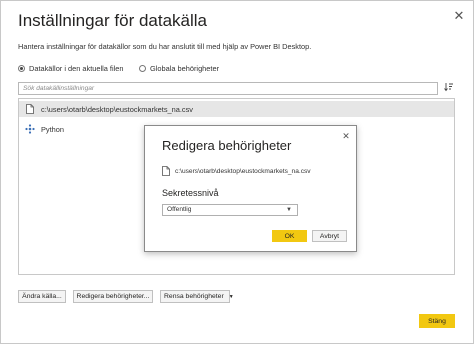 This screenshot has height=344, width=474. Describe the element at coordinates (30, 129) in the screenshot. I see `python-icon` at that location.